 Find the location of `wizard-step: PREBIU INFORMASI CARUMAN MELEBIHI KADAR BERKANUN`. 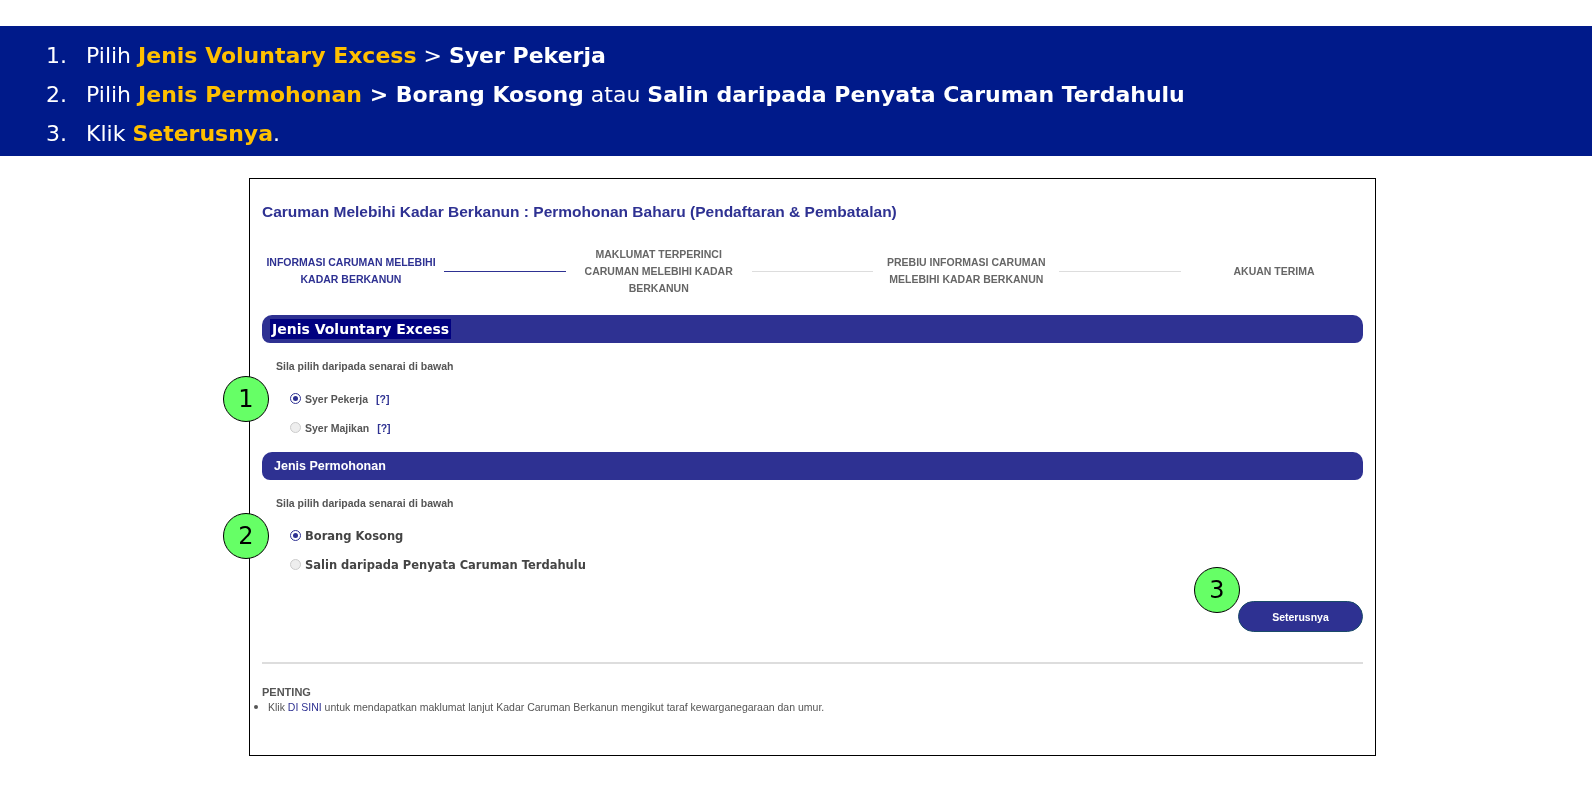

wizard-step: PREBIU INFORMASI CARUMAN MELEBIHI KADAR BERKANUN is located at coordinates (966, 271).